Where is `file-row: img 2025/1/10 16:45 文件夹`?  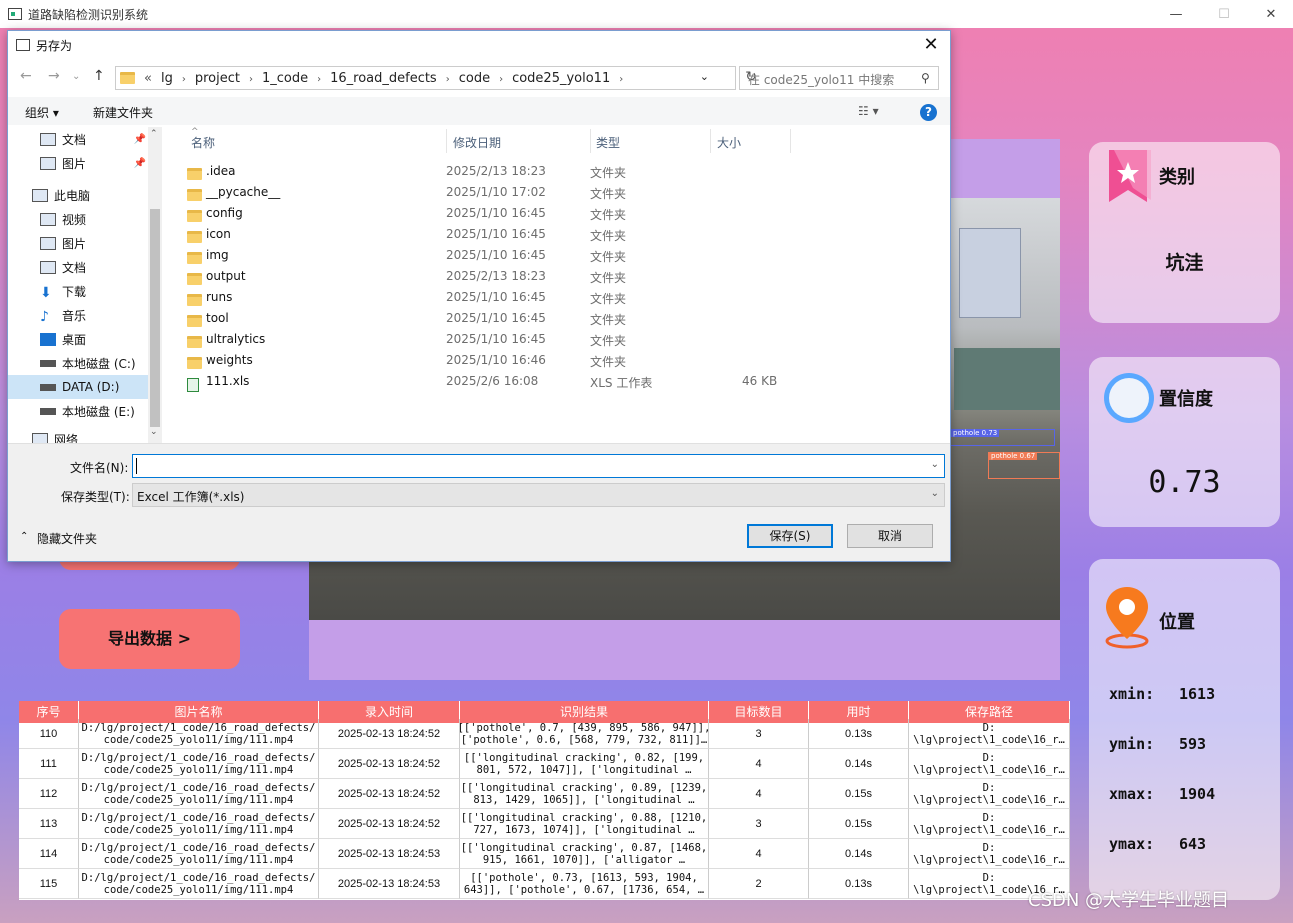 file-row: img 2025/1/10 16:45 文件夹 is located at coordinates (481, 255).